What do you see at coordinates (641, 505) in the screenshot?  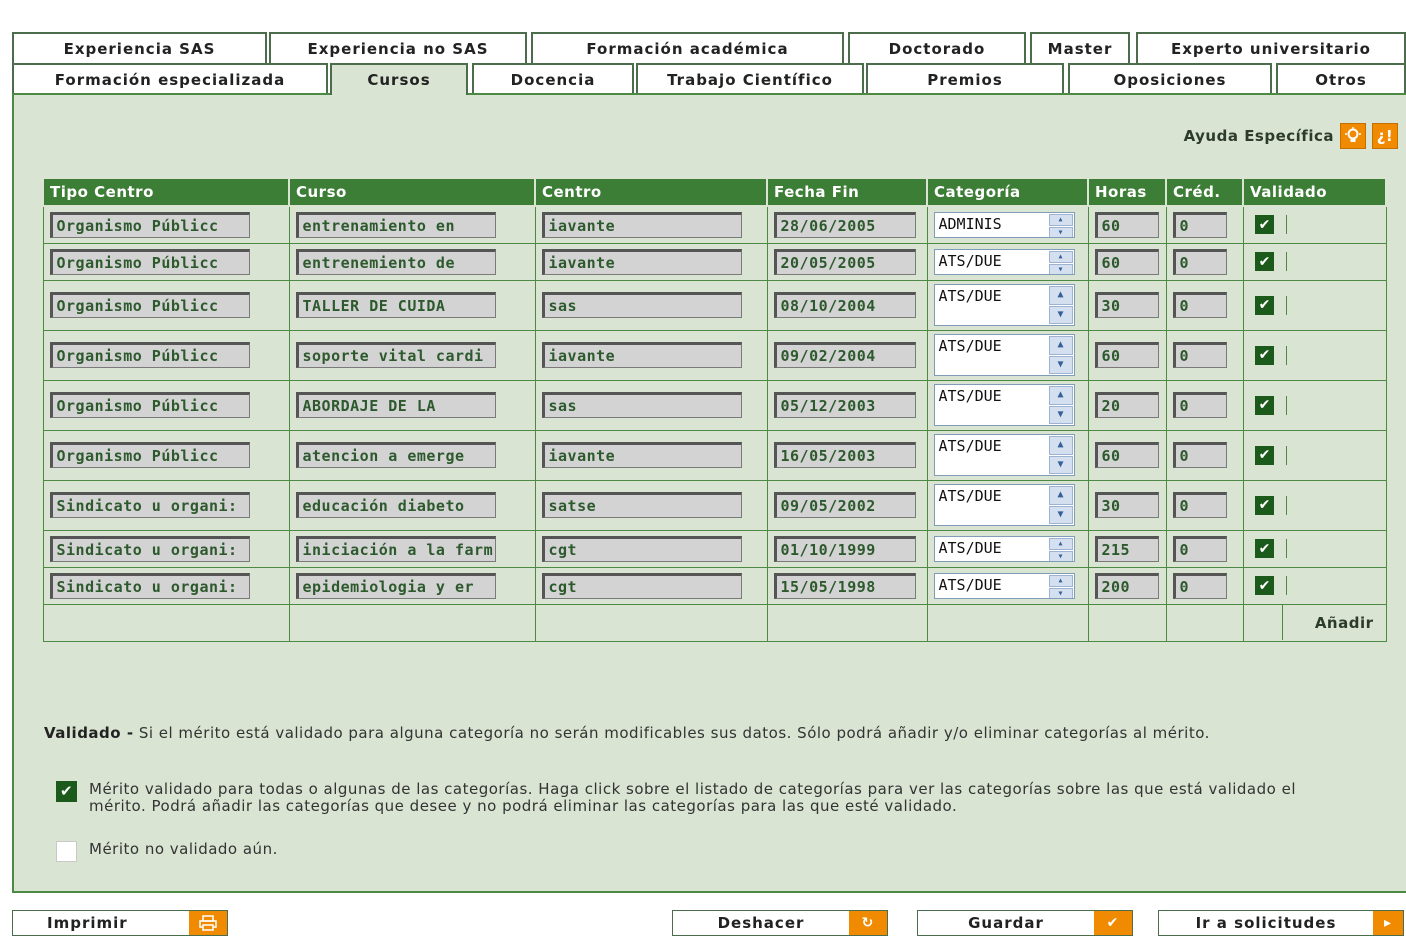 I see `centro-field: satse` at bounding box center [641, 505].